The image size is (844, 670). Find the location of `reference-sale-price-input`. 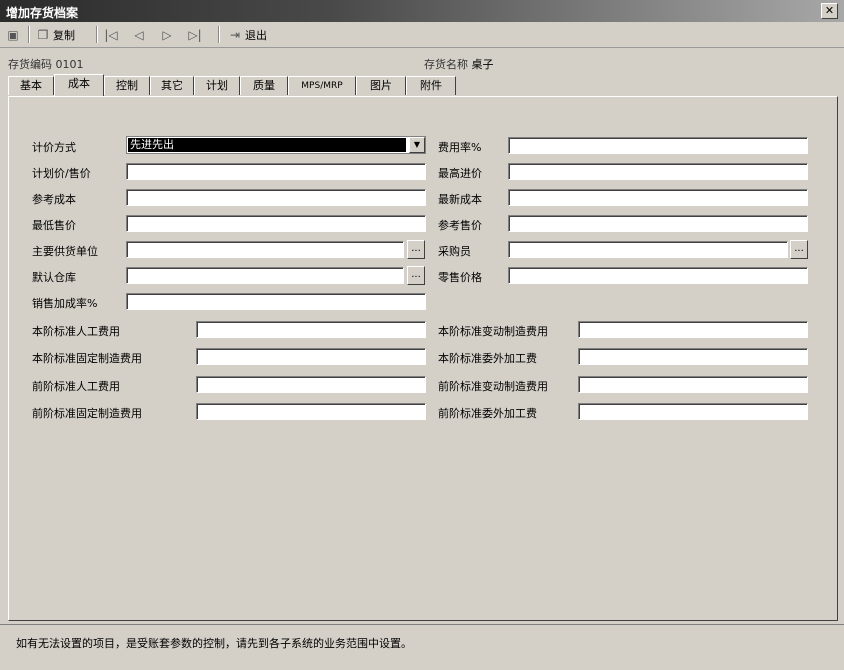

reference-sale-price-input is located at coordinates (658, 223).